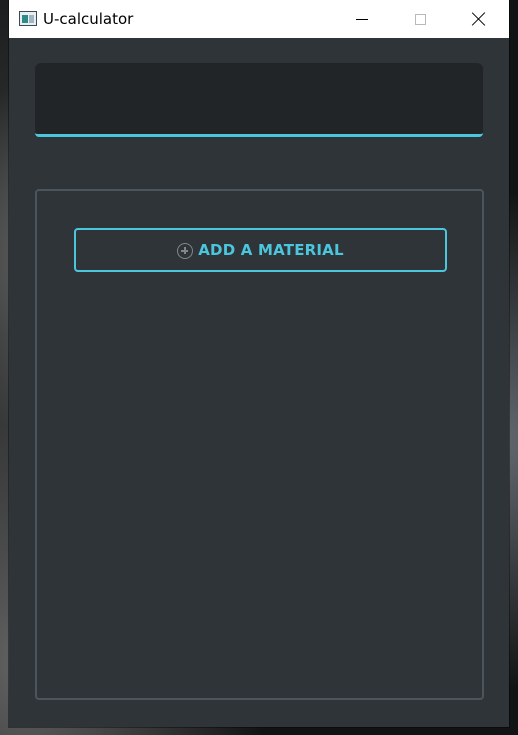  I want to click on minimize-icon, so click(362, 19).